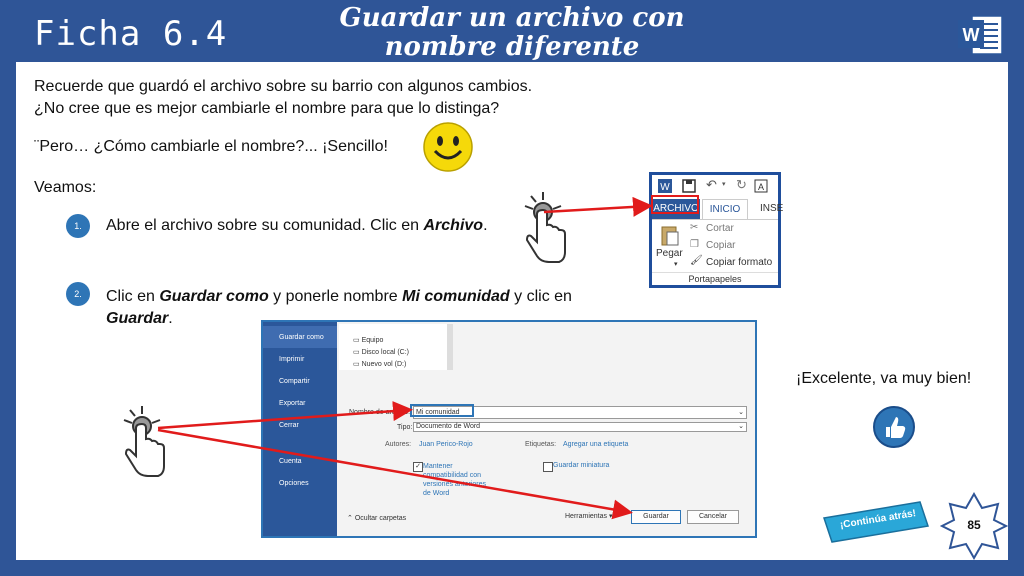 This screenshot has height=576, width=1024. I want to click on excelente-text: ¡Excelente, va muy bien!, so click(884, 378).